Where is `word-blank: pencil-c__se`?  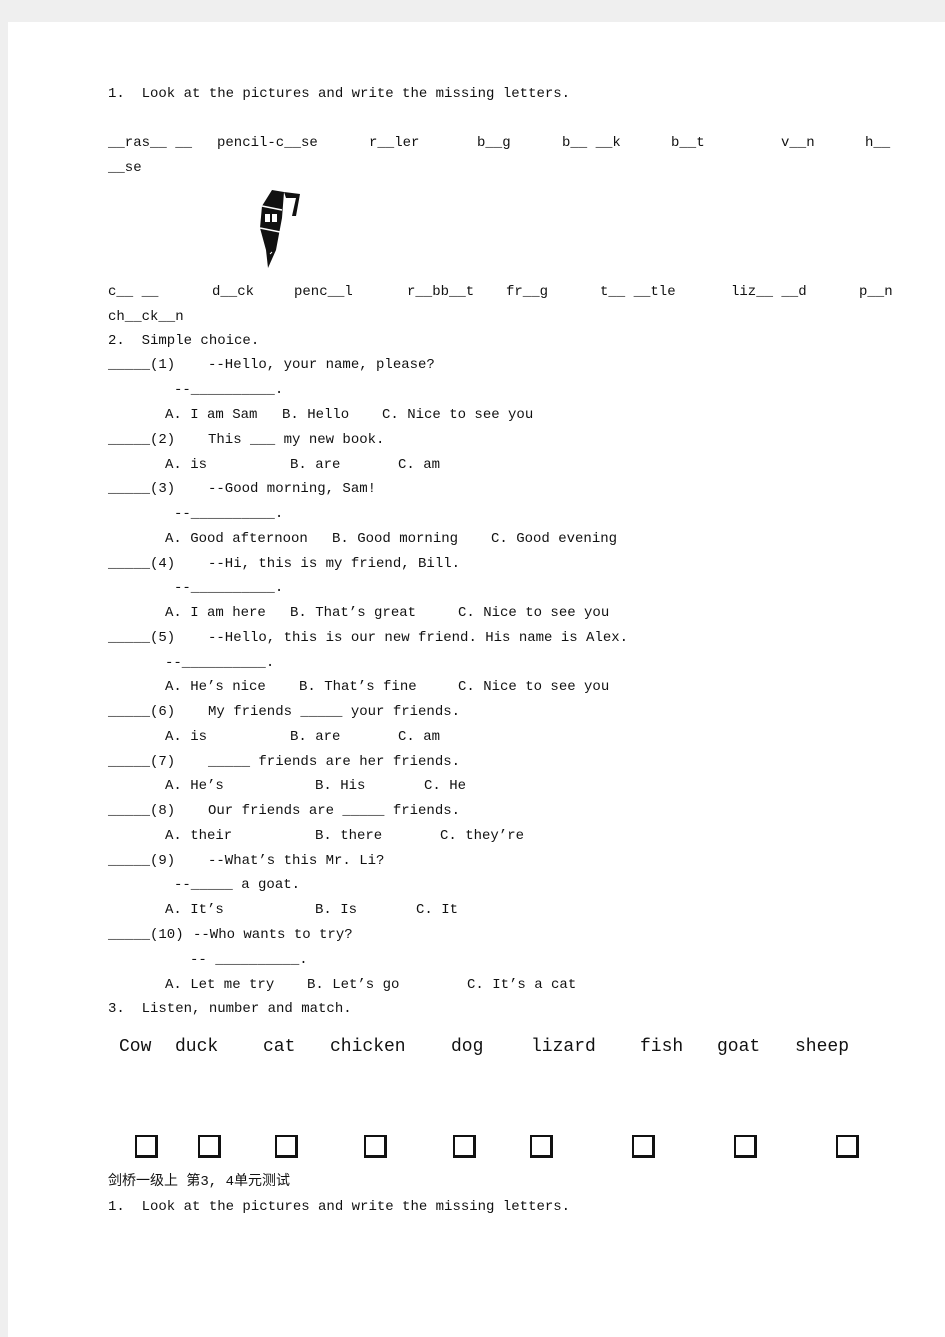
word-blank: pencil-c__se is located at coordinates (267, 143).